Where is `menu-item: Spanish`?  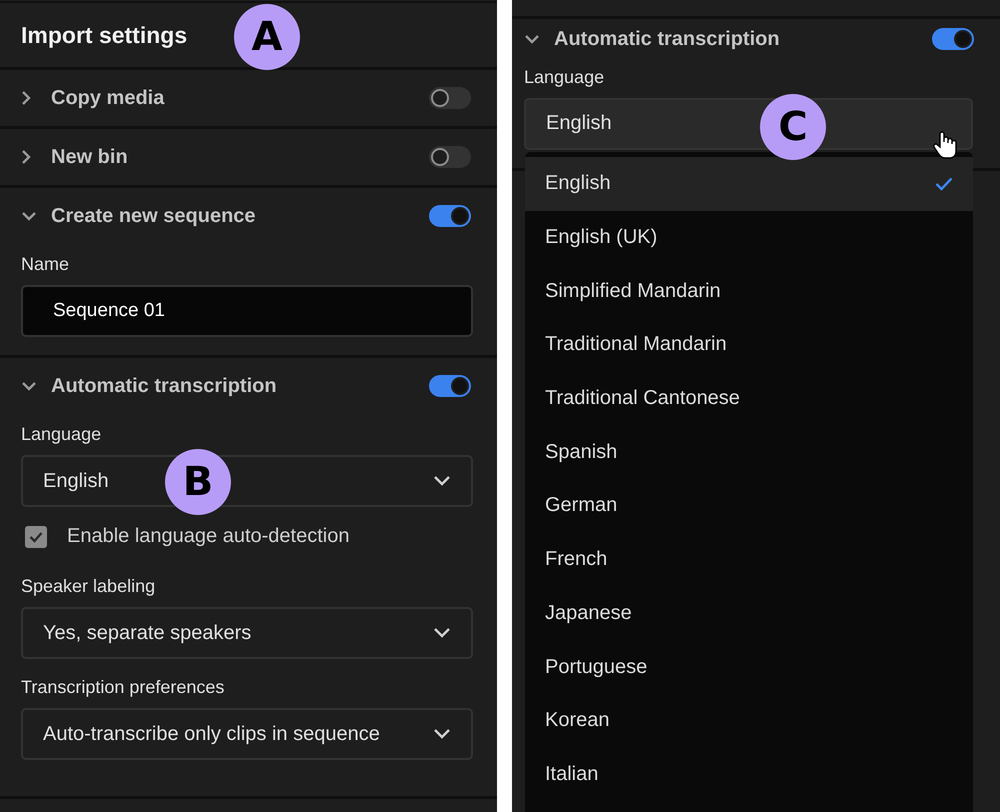 menu-item: Spanish is located at coordinates (749, 452).